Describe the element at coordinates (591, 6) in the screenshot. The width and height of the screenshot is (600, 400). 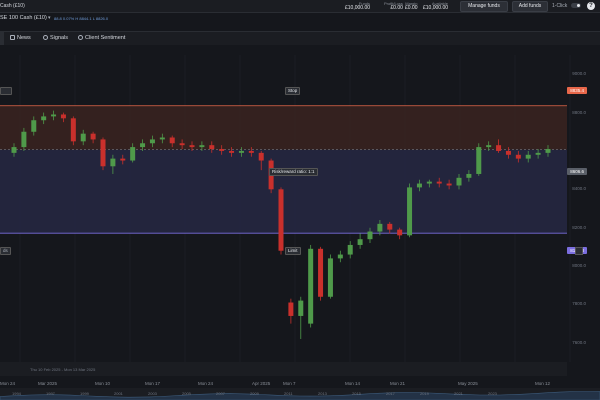
I see `help-icon: ?` at that location.